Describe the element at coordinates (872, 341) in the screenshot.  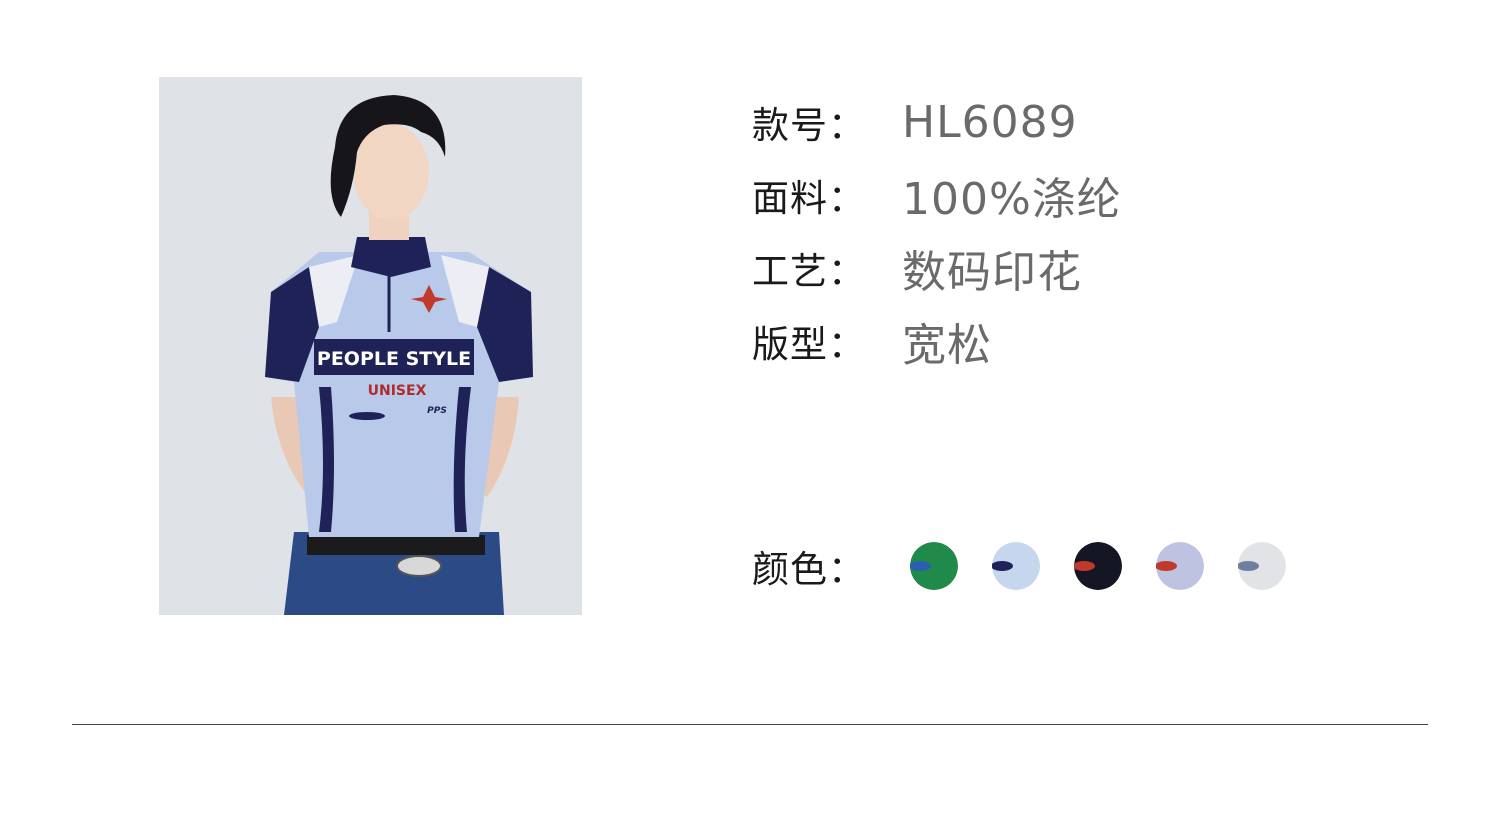
I see `spec-row-fit: 版型： 宽松` at that location.